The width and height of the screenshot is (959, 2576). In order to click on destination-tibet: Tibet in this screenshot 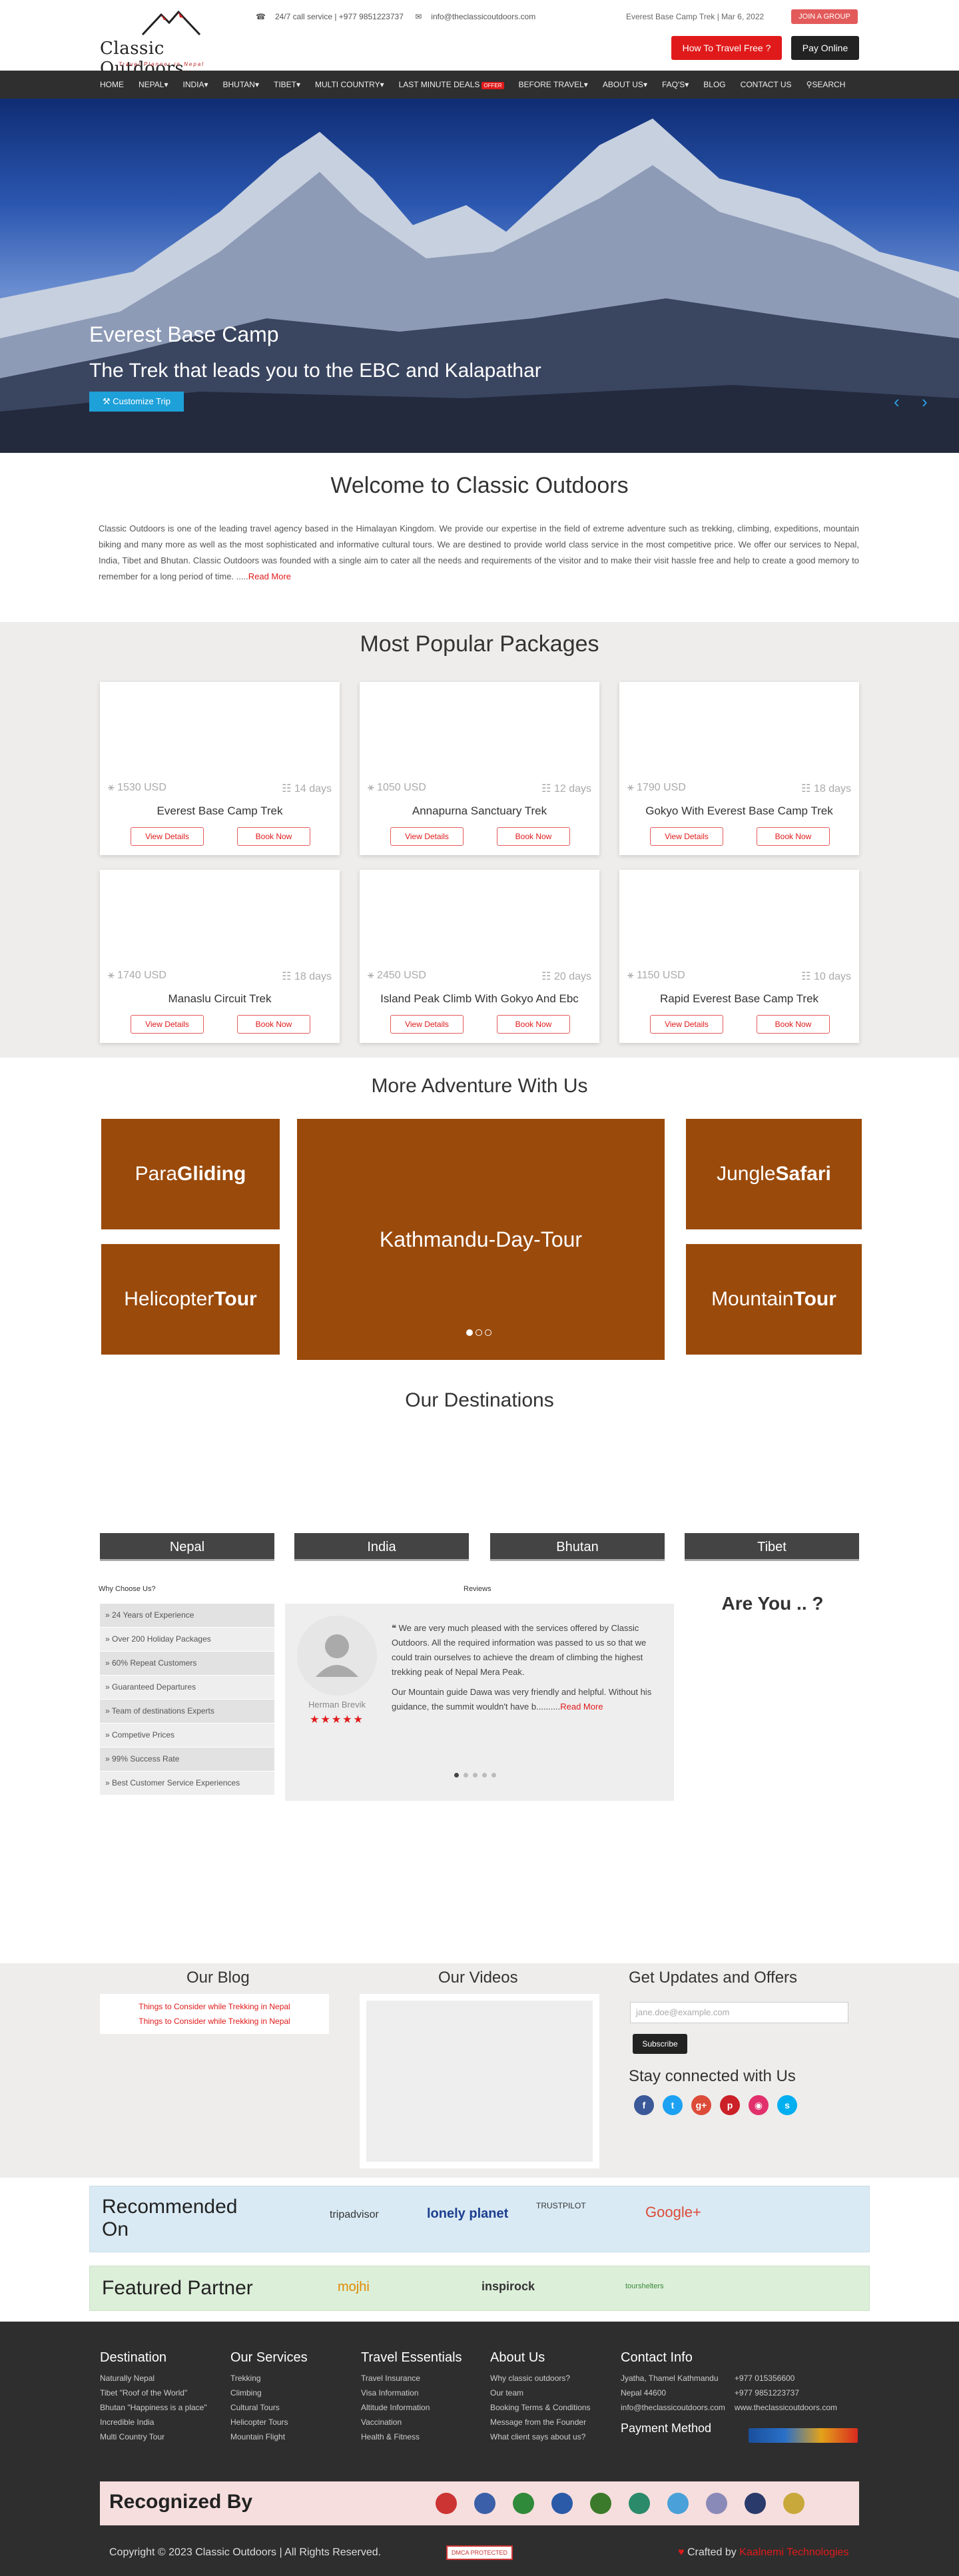, I will do `click(772, 1547)`.